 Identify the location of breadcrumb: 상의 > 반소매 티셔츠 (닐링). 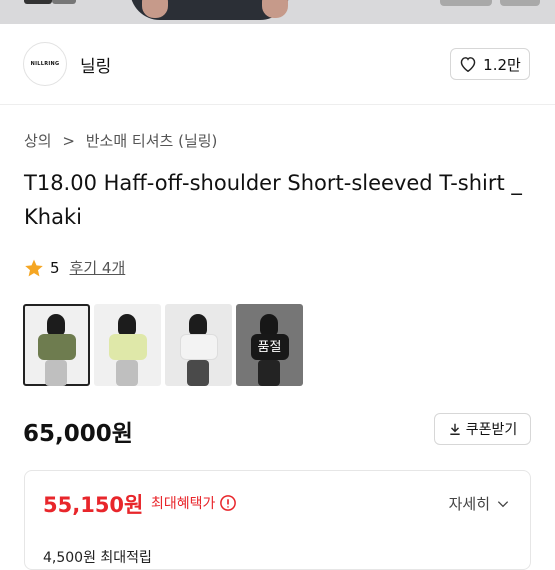
(120, 140).